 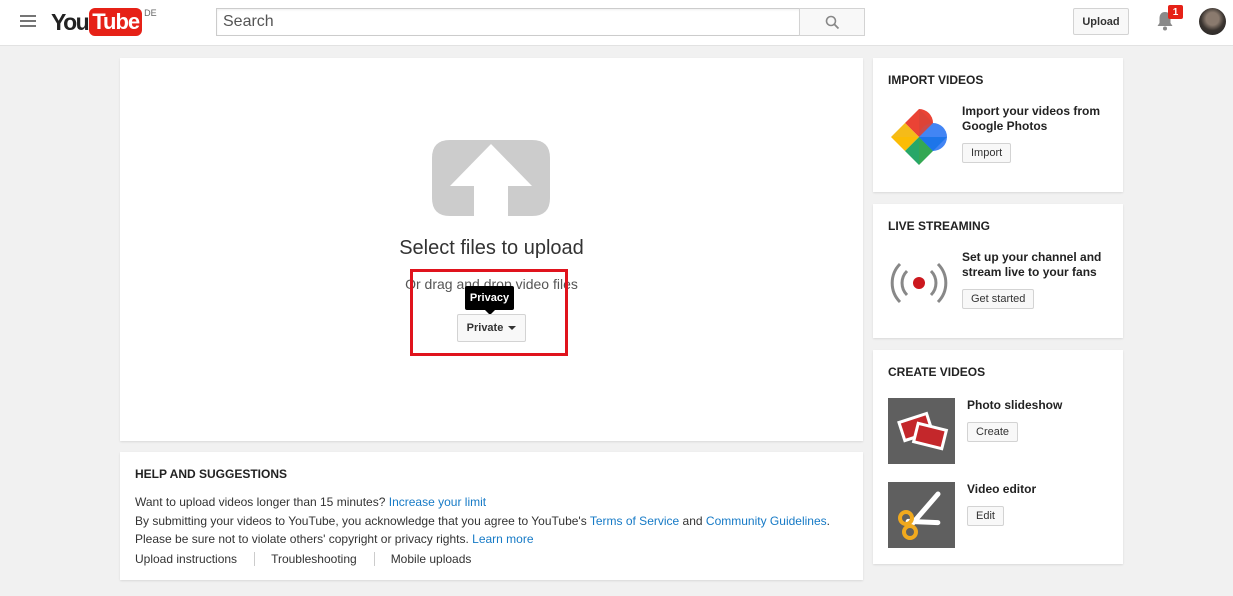 What do you see at coordinates (962, 515) in the screenshot?
I see `editor-row: Video editor Edit` at bounding box center [962, 515].